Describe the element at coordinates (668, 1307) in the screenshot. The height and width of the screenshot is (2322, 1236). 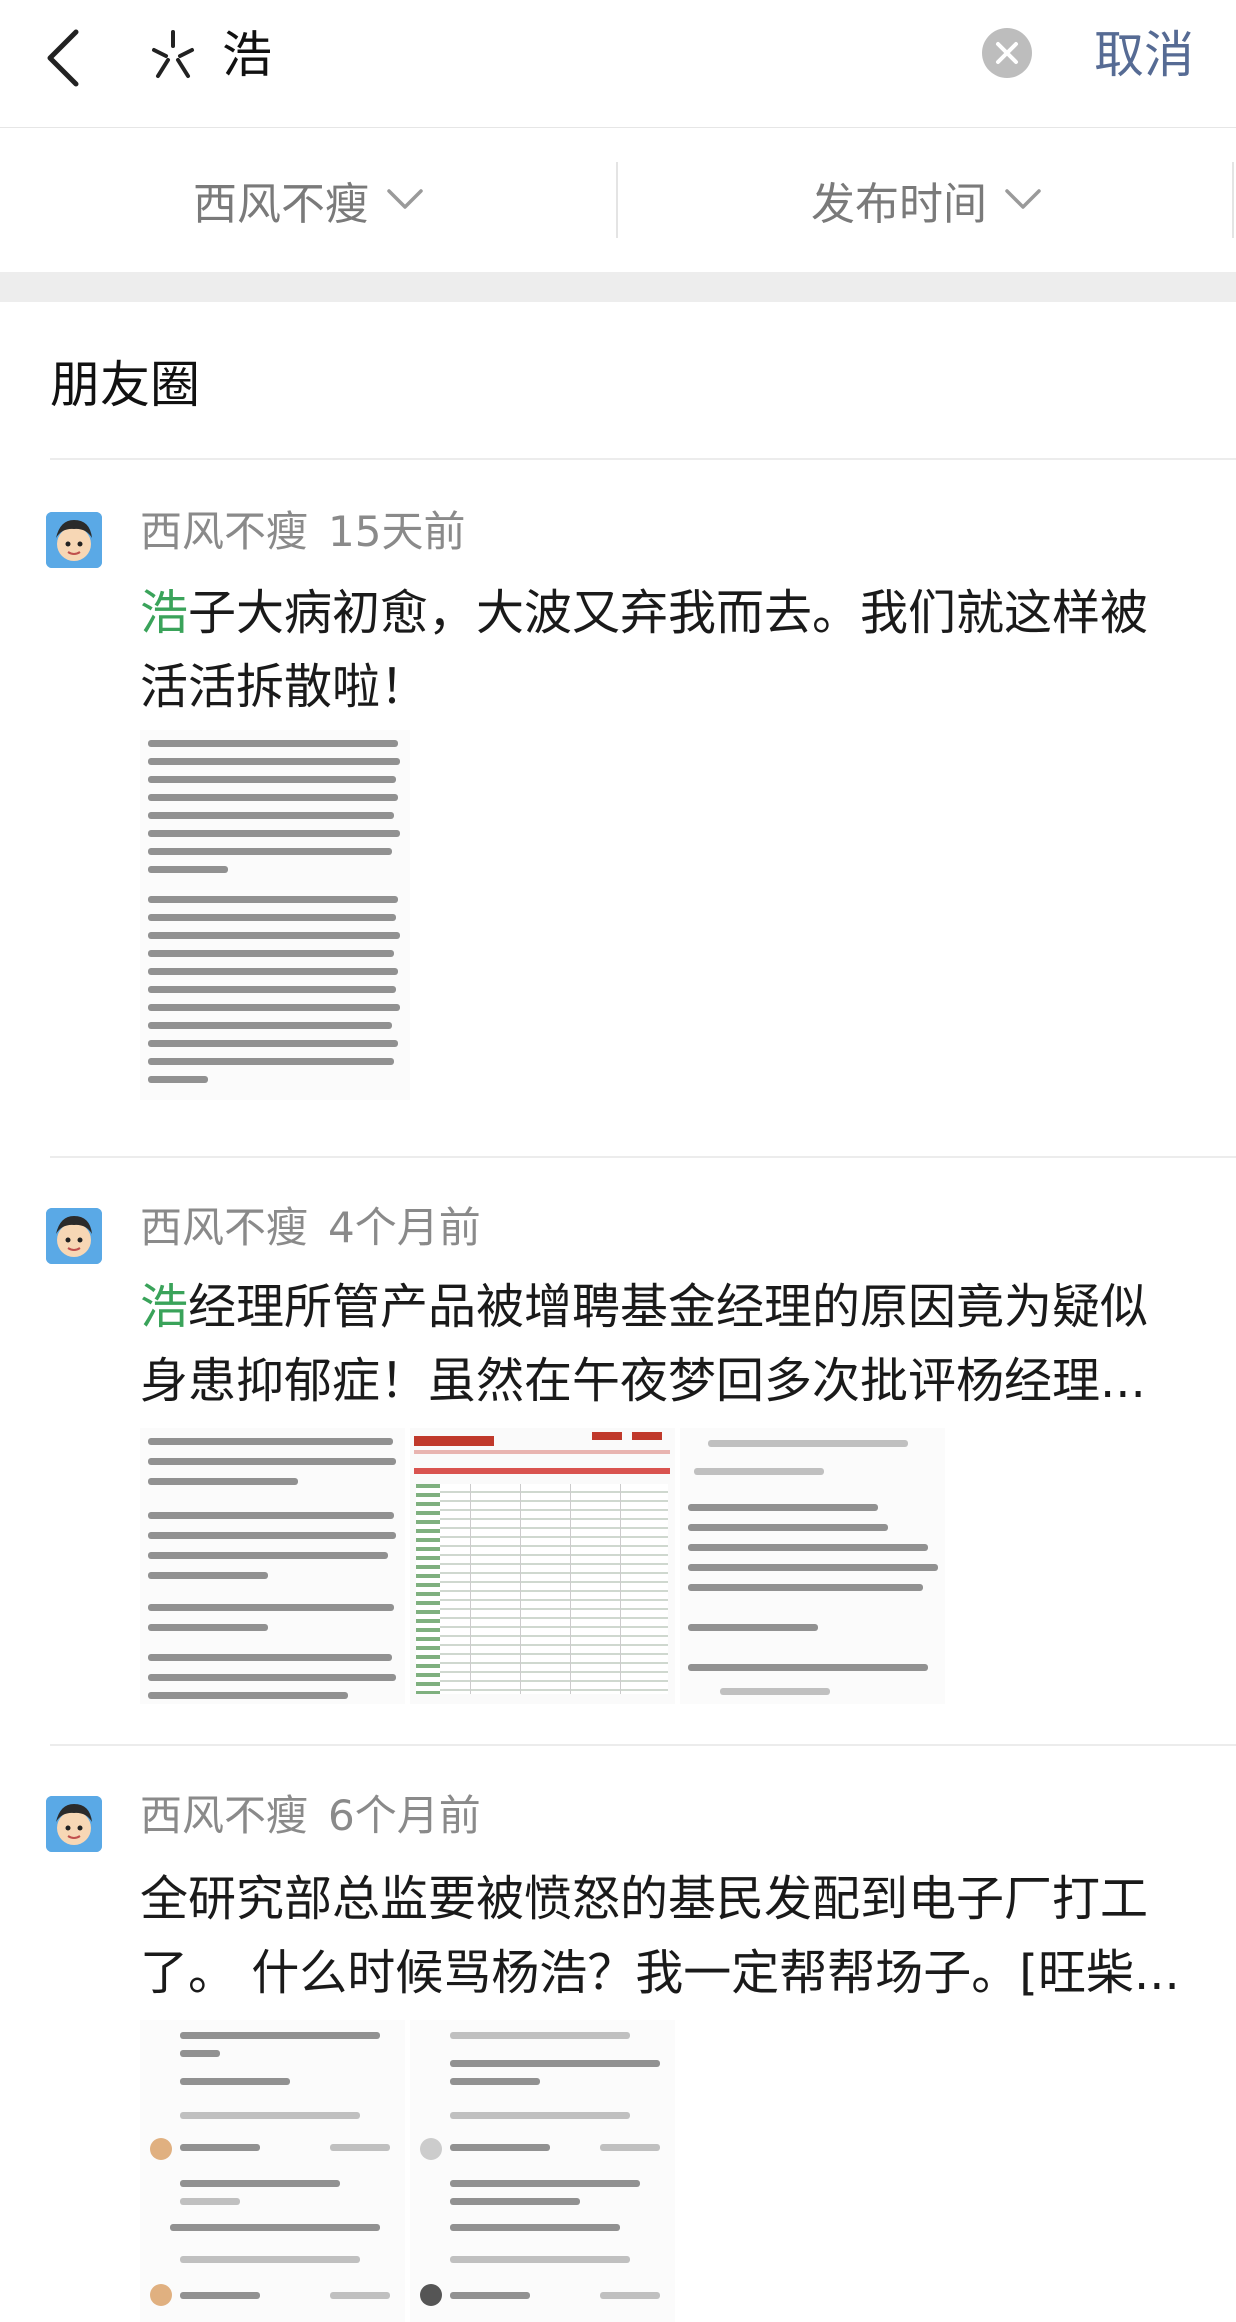
I see `post-text-line: 经理所管产品被增聘基金经理的原因竟为疑似` at that location.